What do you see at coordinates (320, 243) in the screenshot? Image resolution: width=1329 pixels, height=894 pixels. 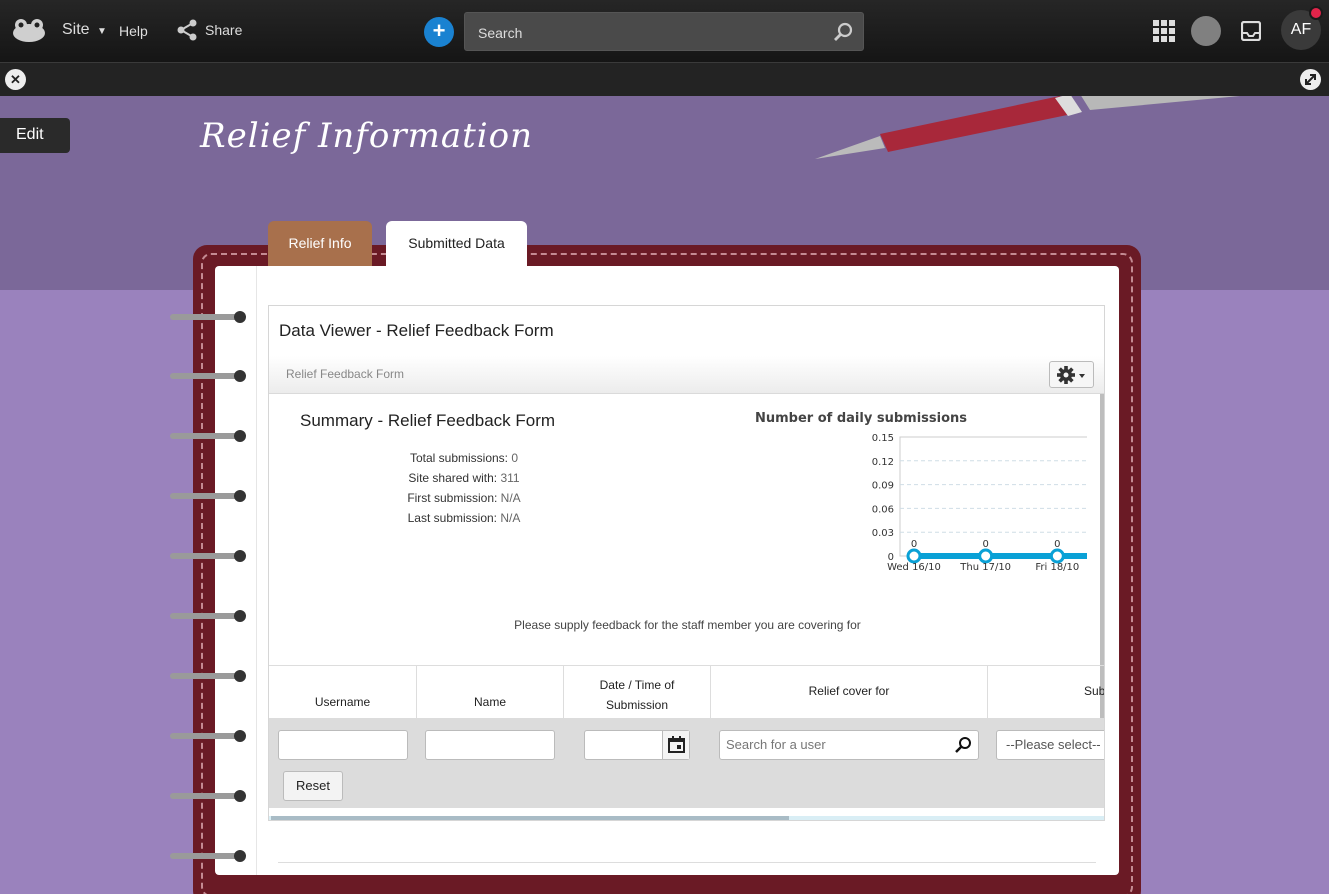 I see `tab-relief-info: Relief Info` at bounding box center [320, 243].